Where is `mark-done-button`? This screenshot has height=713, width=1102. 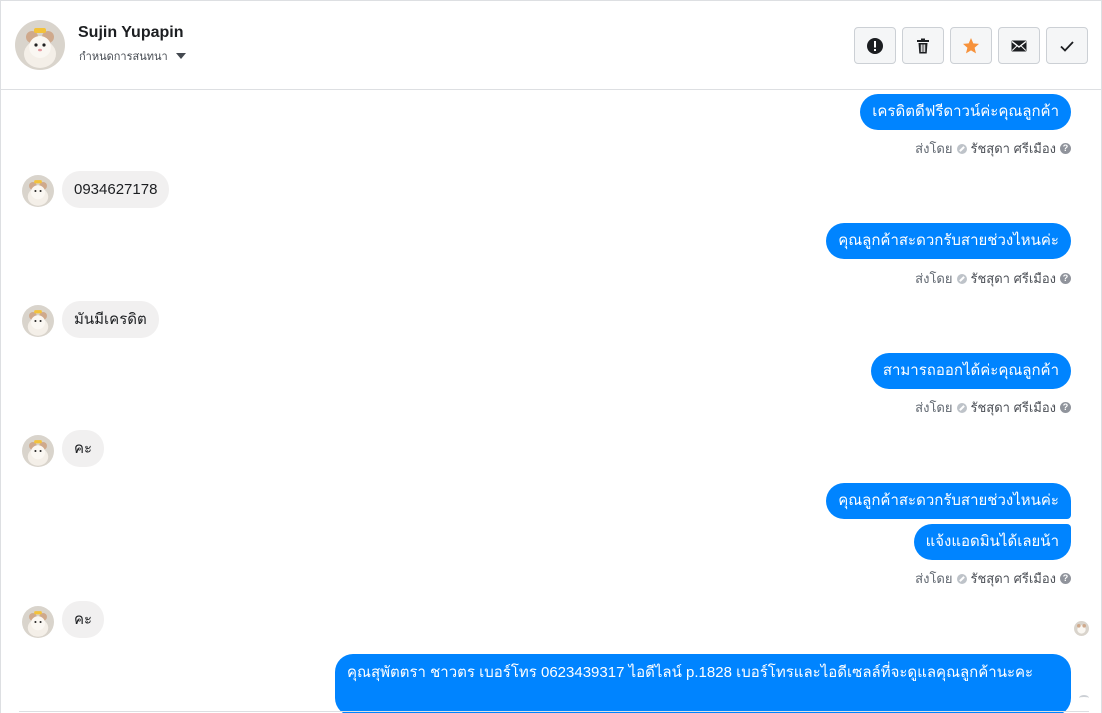
mark-done-button is located at coordinates (1067, 45).